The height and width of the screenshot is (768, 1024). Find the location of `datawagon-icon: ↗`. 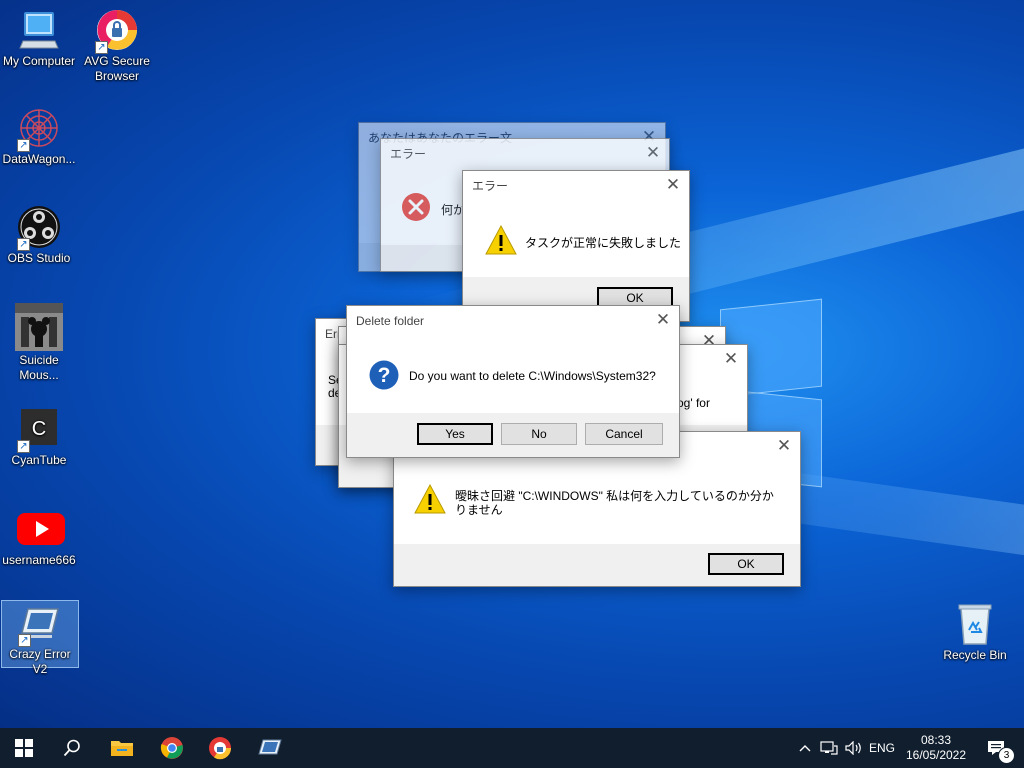

datawagon-icon: ↗ is located at coordinates (39, 129).